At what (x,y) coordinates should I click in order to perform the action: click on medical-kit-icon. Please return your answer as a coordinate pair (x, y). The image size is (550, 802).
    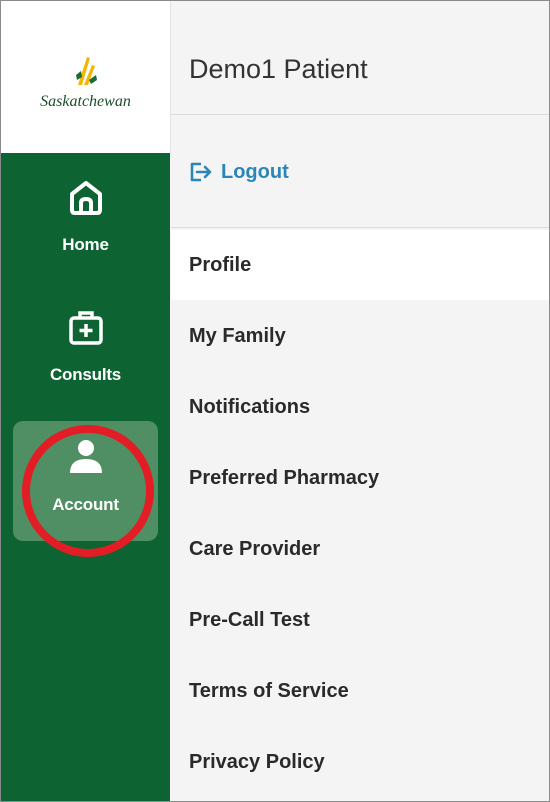
    Looking at the image, I should click on (85, 328).